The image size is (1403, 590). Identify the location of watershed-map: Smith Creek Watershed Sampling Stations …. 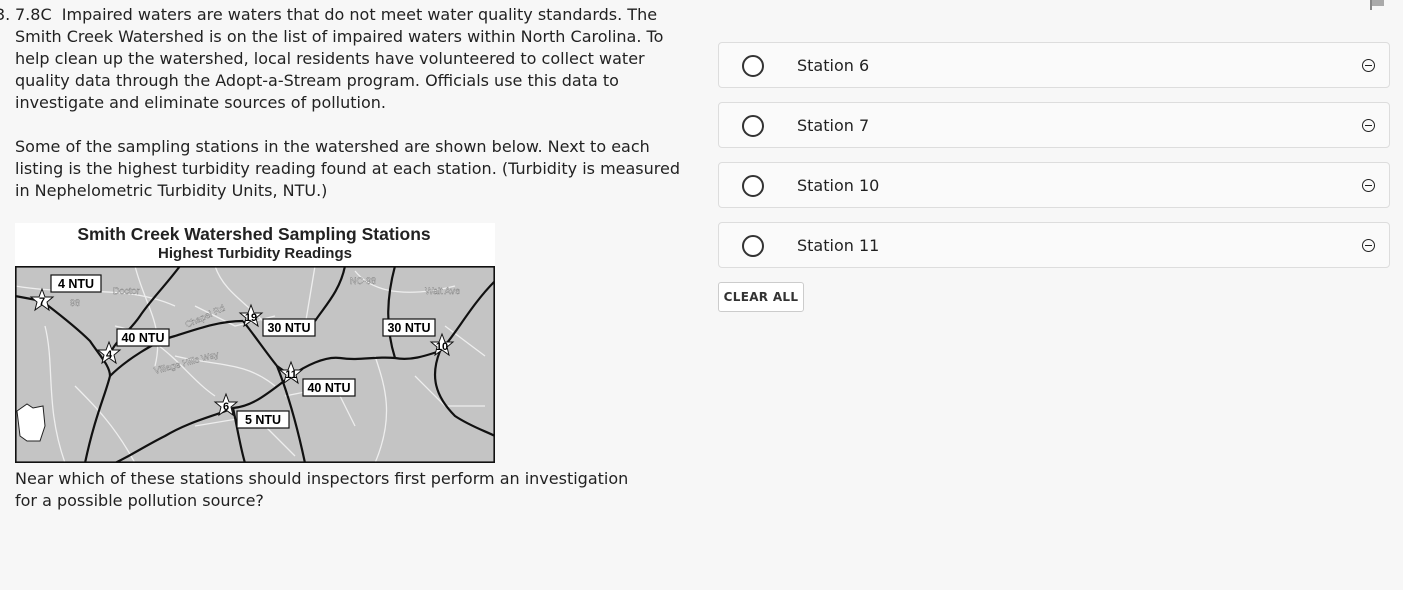
(255, 343).